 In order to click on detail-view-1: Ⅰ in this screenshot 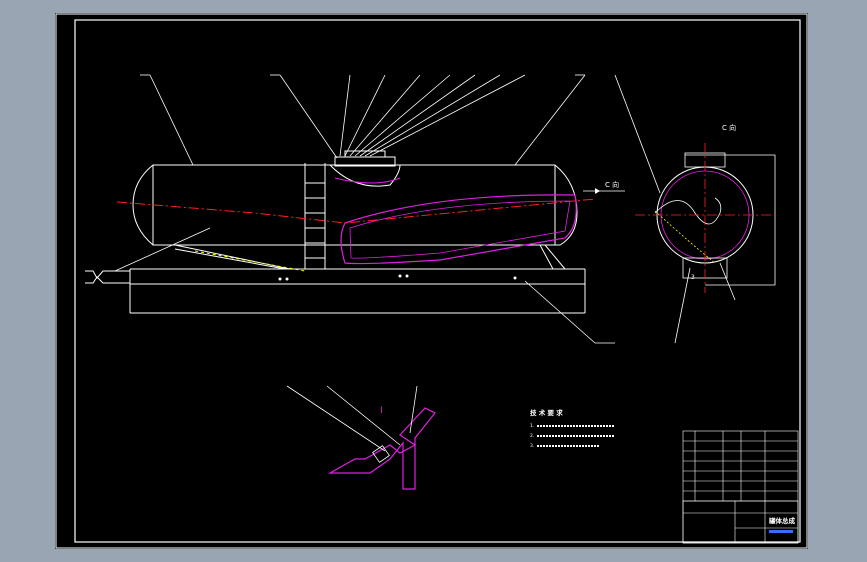, I will do `click(361, 437)`.